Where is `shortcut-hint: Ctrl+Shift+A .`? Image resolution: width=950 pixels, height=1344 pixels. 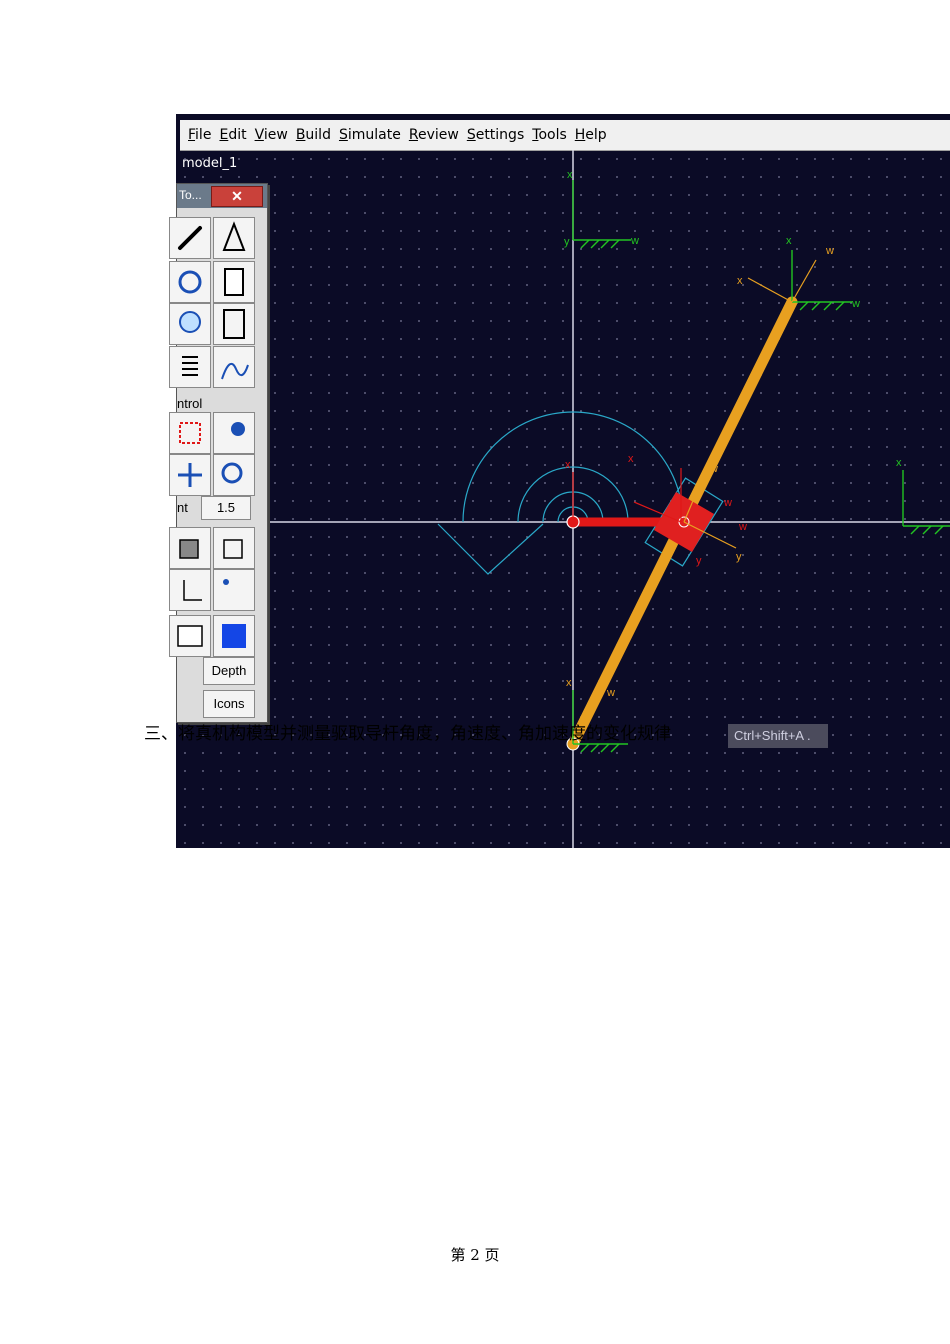
shortcut-hint: Ctrl+Shift+A . is located at coordinates (778, 736).